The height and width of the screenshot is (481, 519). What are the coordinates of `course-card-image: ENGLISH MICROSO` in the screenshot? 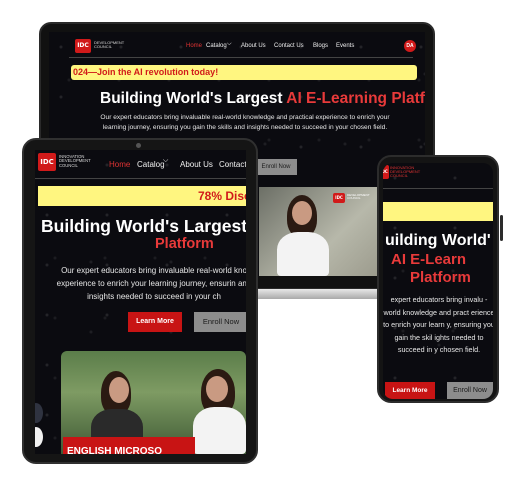 It's located at (153, 402).